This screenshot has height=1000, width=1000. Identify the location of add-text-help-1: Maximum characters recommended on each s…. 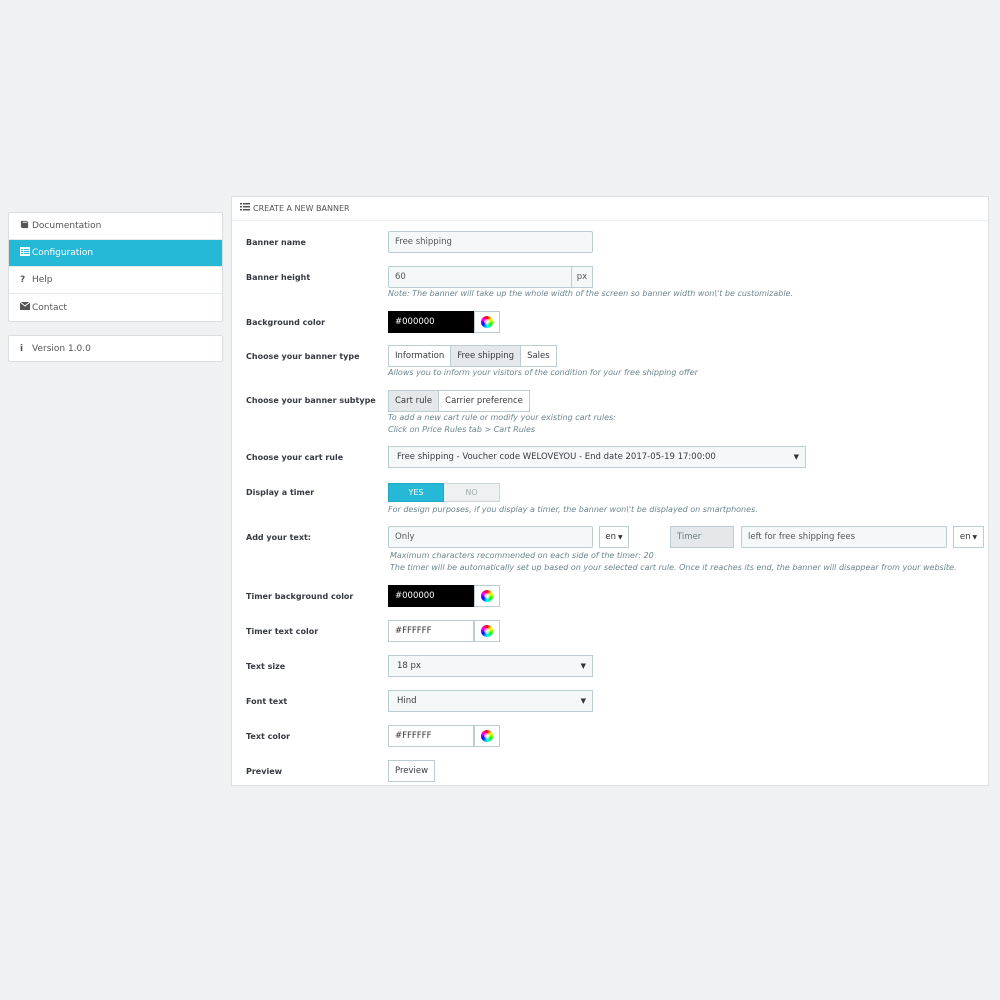
(522, 555).